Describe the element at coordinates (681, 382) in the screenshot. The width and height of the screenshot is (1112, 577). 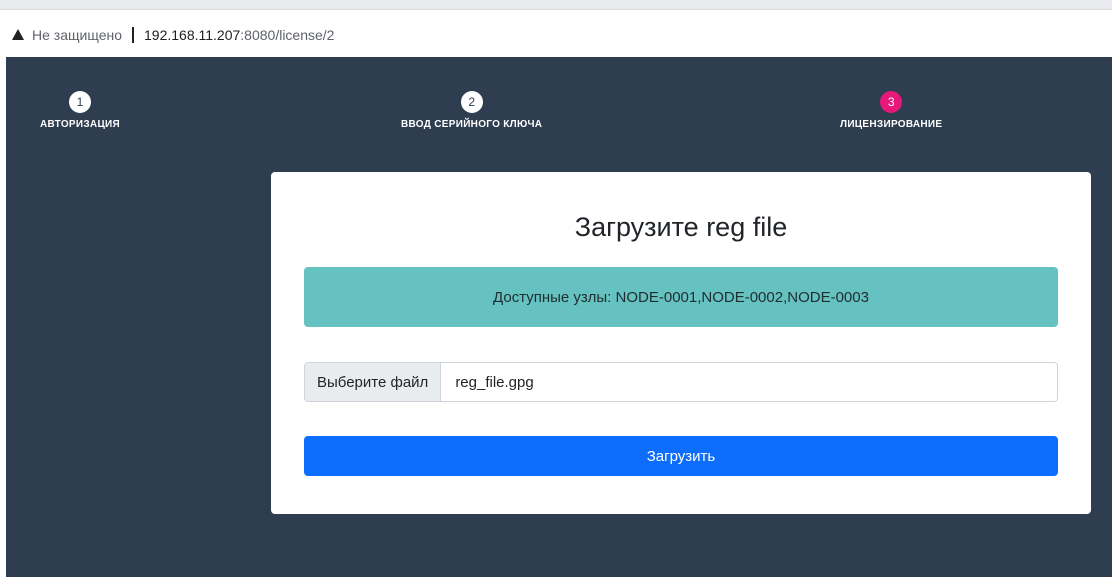
I see `file-input: Выберите файл reg_file.gpg` at that location.